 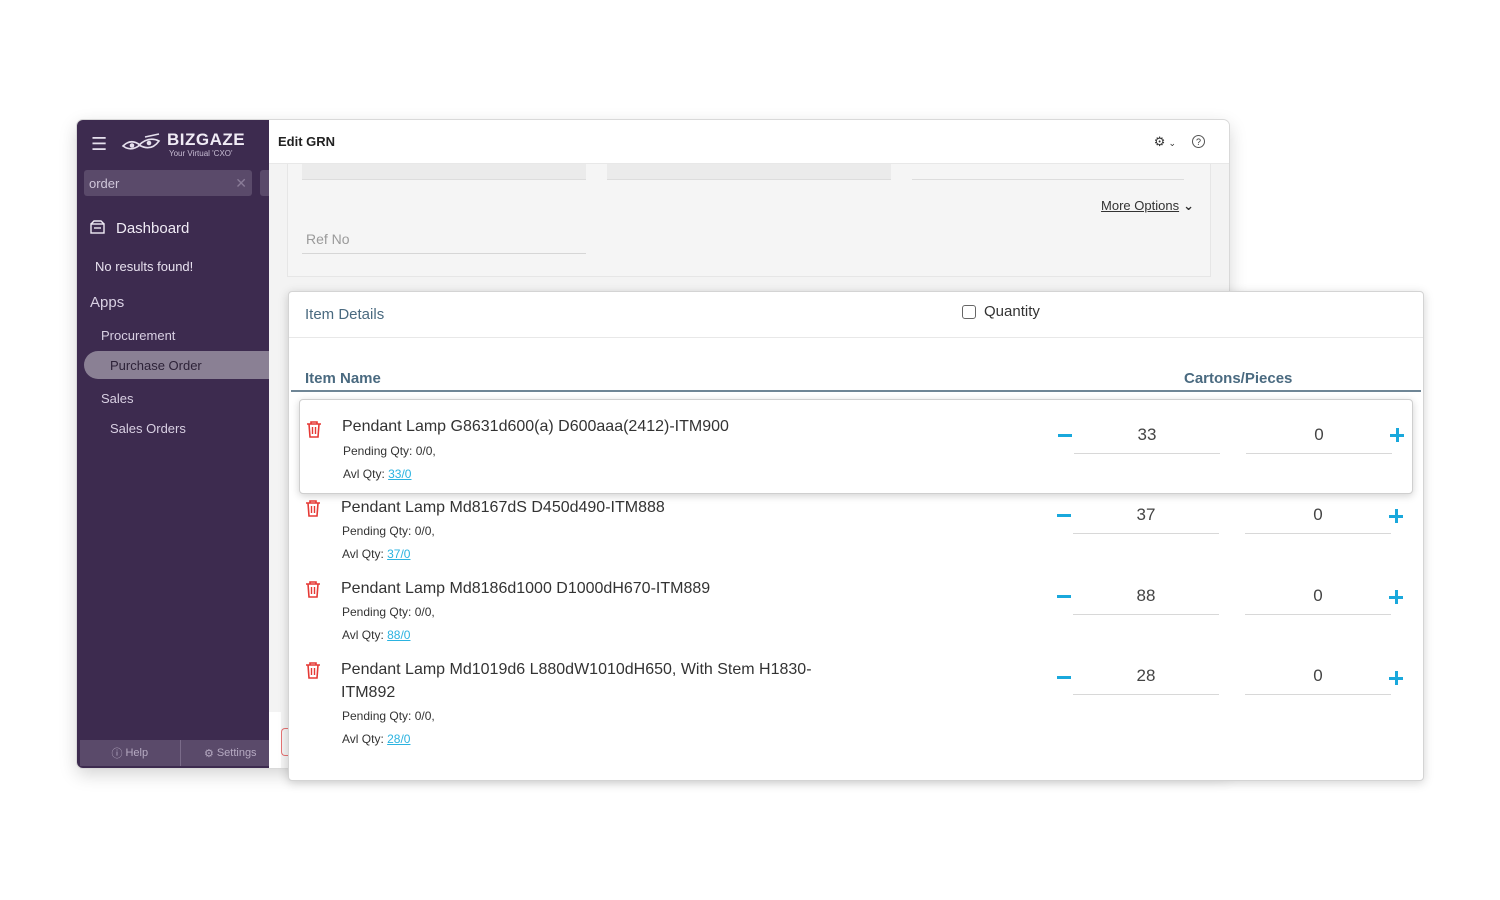 I want to click on sidebar-item-dashboard: Dashboard, so click(x=139, y=228).